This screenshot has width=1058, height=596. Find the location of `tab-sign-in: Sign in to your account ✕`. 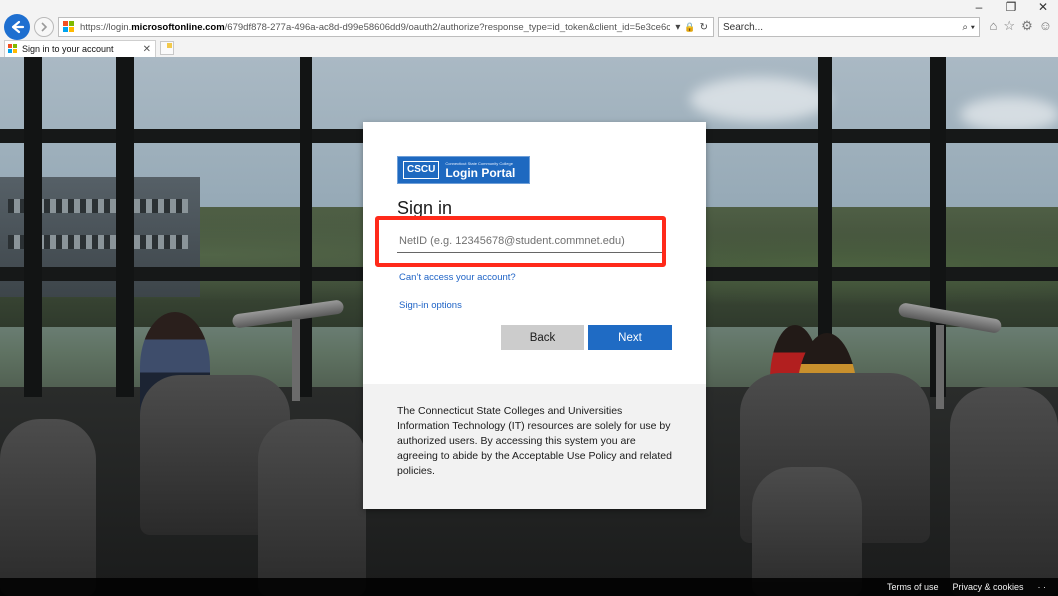

tab-sign-in: Sign in to your account ✕ is located at coordinates (80, 48).